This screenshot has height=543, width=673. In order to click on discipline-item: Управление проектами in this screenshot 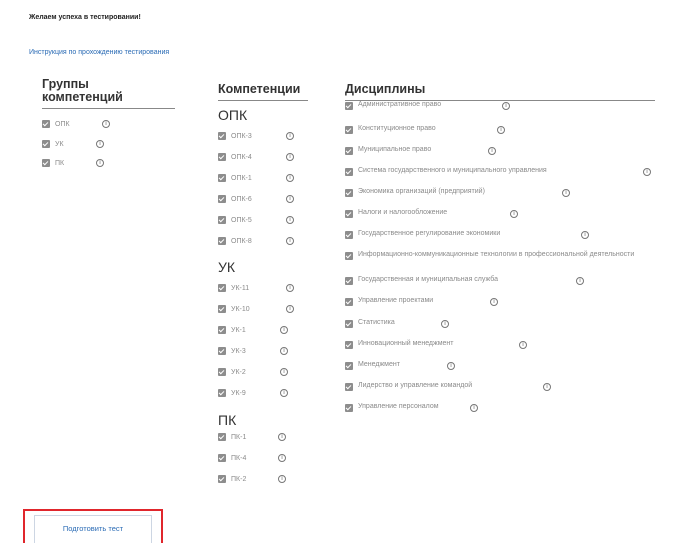, I will do `click(389, 301)`.